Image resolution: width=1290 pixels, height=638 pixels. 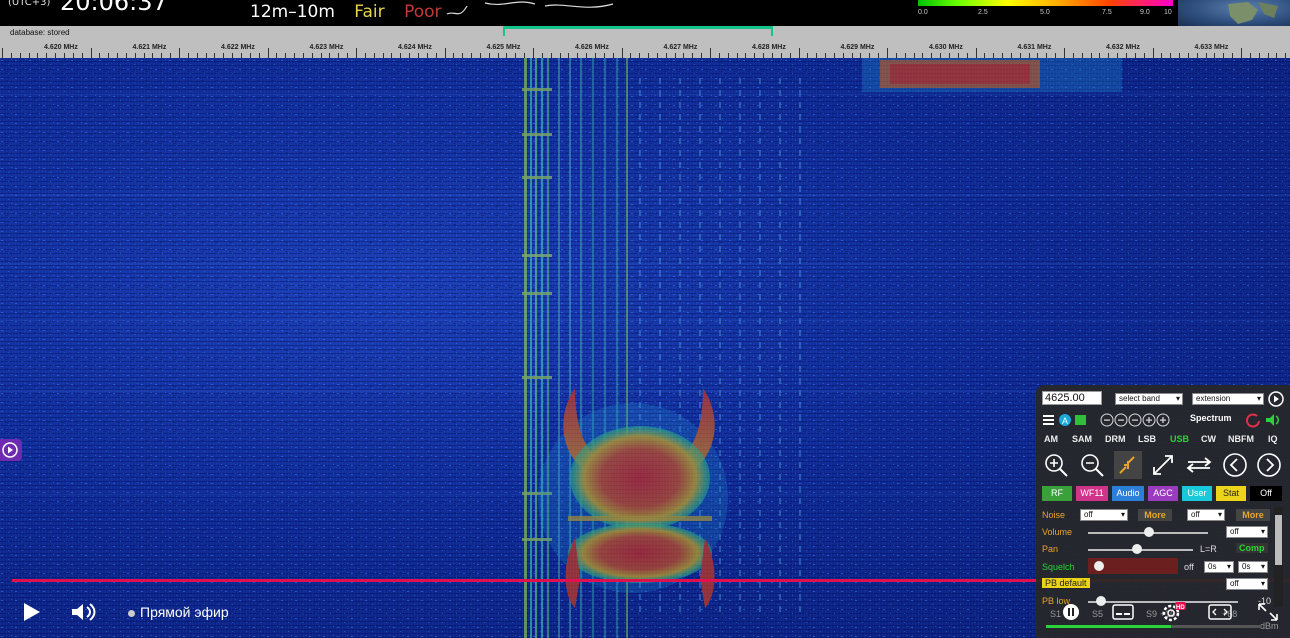 What do you see at coordinates (1057, 493) in the screenshot?
I see `tab-rf: RF` at bounding box center [1057, 493].